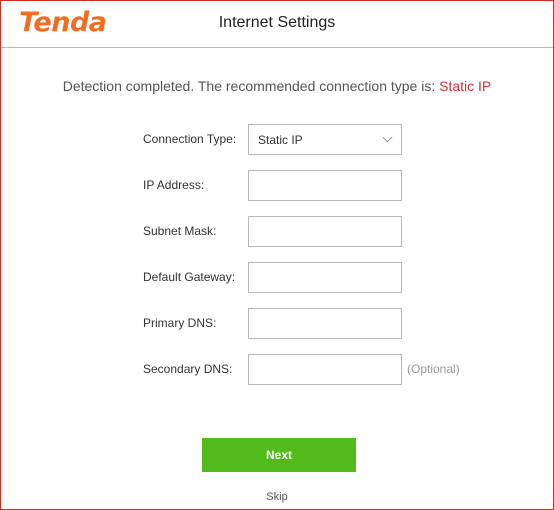 This screenshot has width=554, height=510. I want to click on header-bar: Tenda Internet Settings, so click(277, 24).